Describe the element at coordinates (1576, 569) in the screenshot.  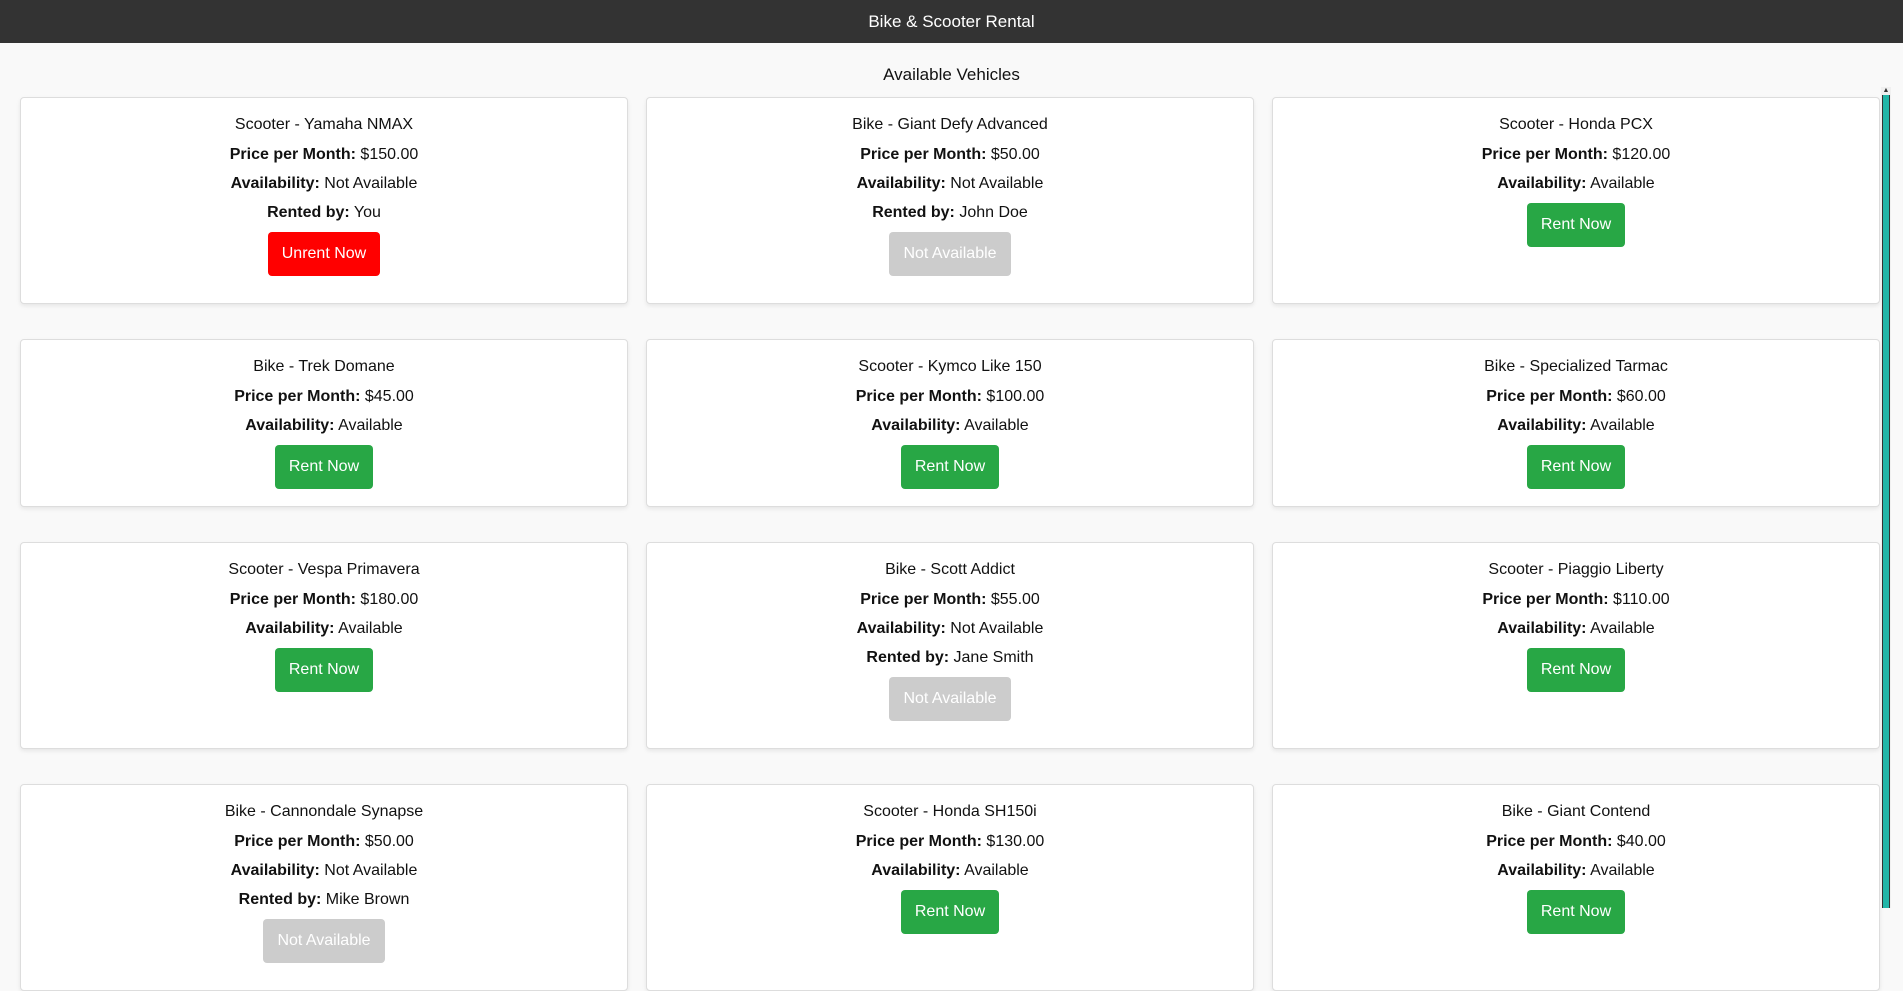
I see `vehicle-name: Scooter - Piaggio Liberty` at that location.